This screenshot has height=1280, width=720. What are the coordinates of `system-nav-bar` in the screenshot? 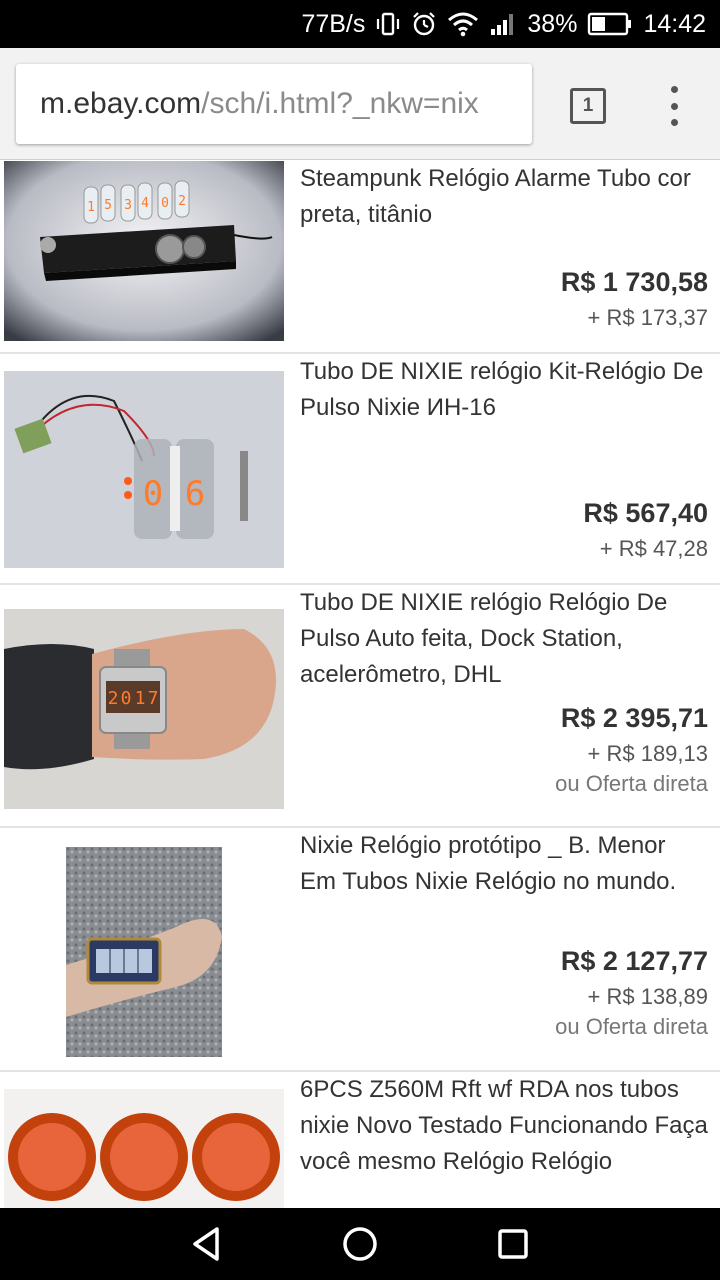 It's located at (360, 1244).